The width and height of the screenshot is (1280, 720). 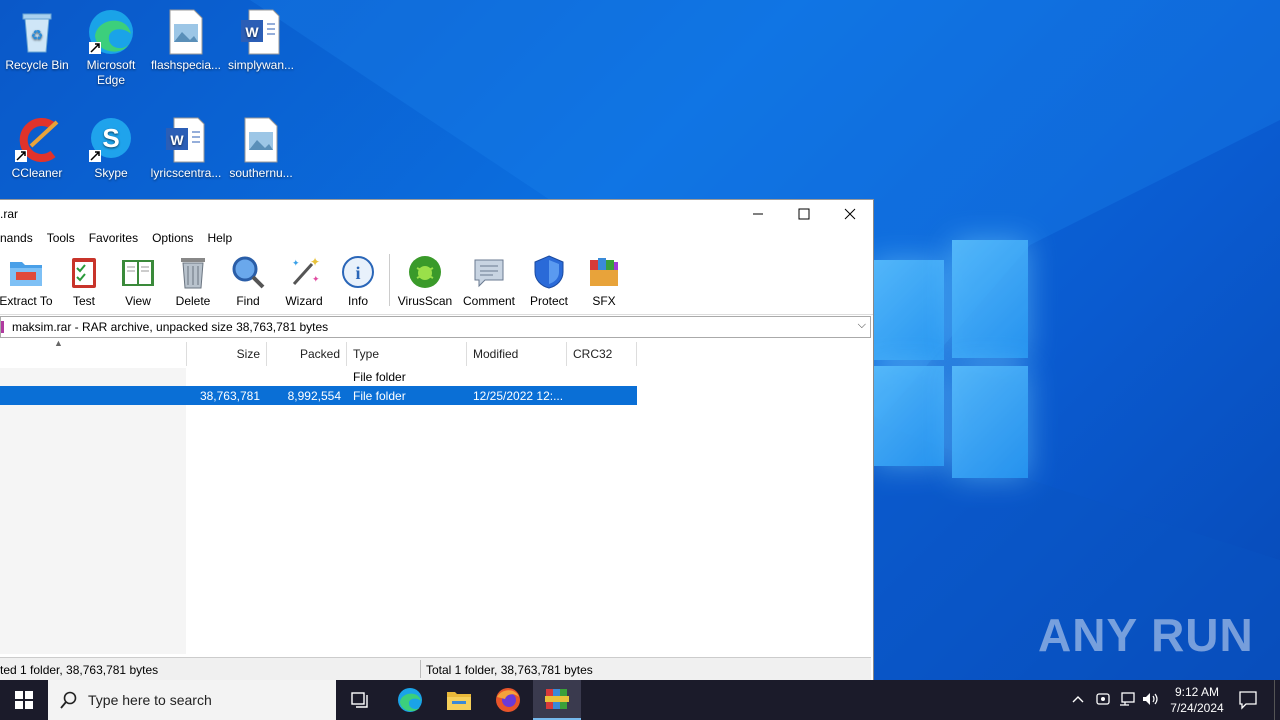 I want to click on task-view-button, so click(x=360, y=700).